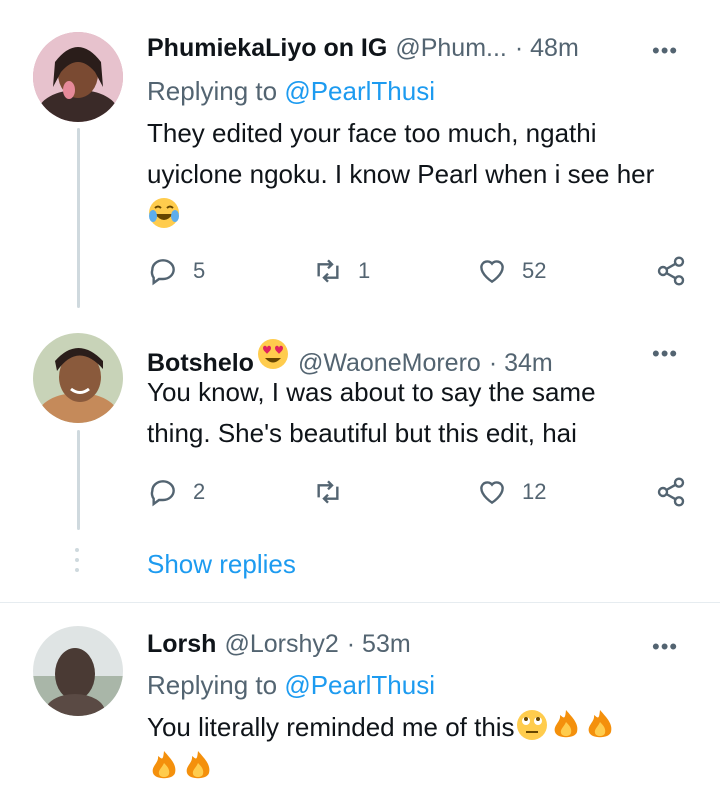 Image resolution: width=720 pixels, height=789 pixels. What do you see at coordinates (331, 727) in the screenshot?
I see `tweet-text-content: You literally reminded me of this` at bounding box center [331, 727].